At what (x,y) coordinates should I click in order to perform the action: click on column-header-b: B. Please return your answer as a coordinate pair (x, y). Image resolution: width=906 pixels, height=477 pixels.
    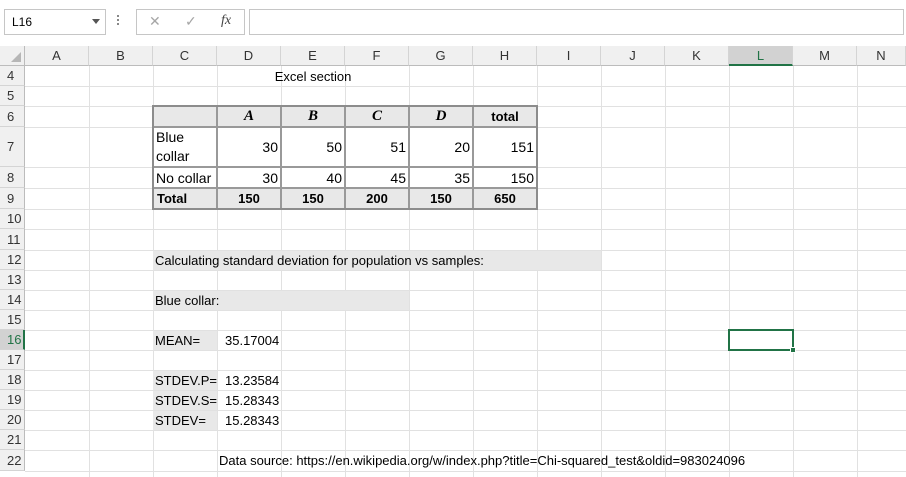
    Looking at the image, I should click on (121, 56).